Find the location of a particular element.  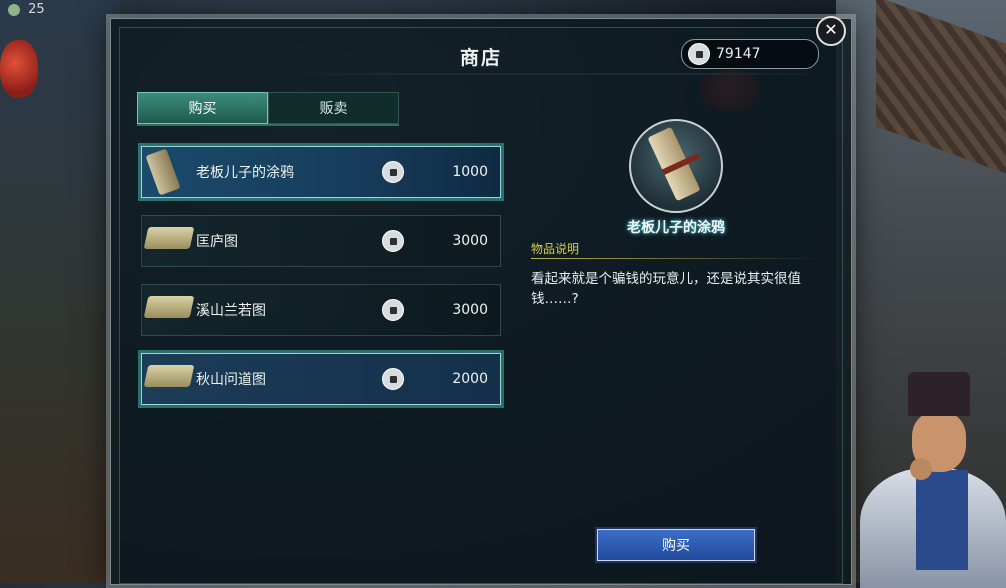

scroll-icon is located at coordinates (163, 172).